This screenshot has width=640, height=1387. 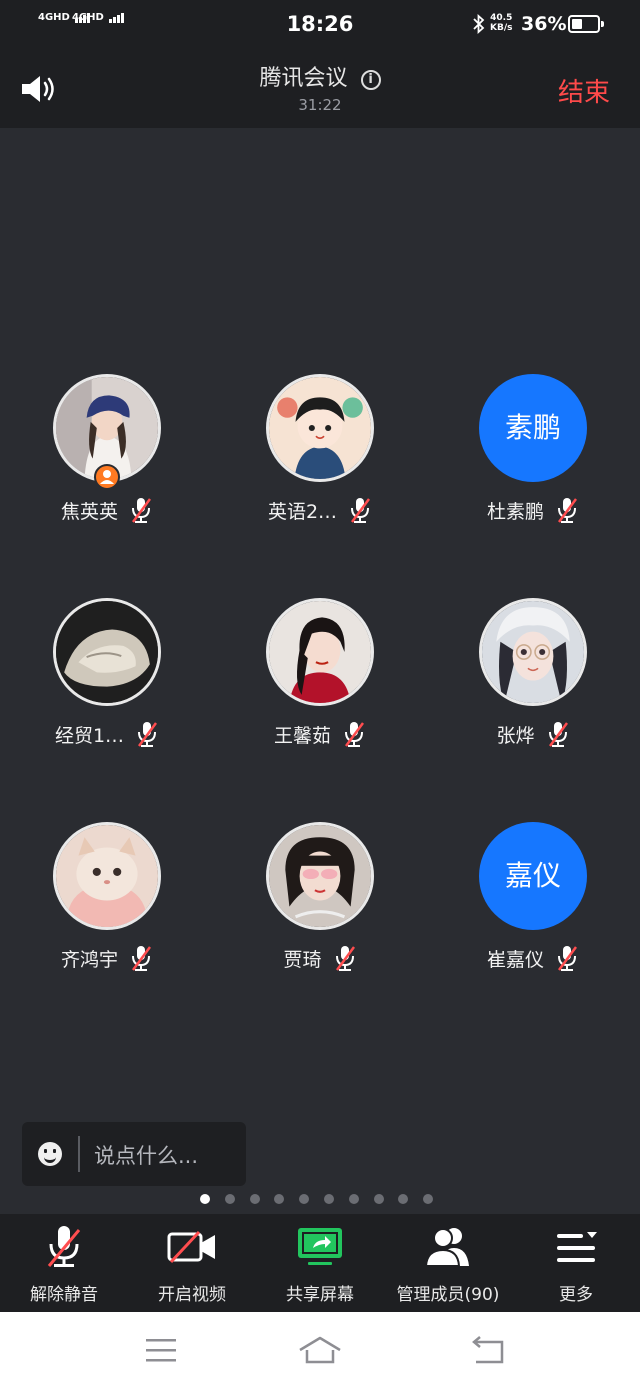 I want to click on participant-name-row: 焦英英, so click(x=106, y=511).